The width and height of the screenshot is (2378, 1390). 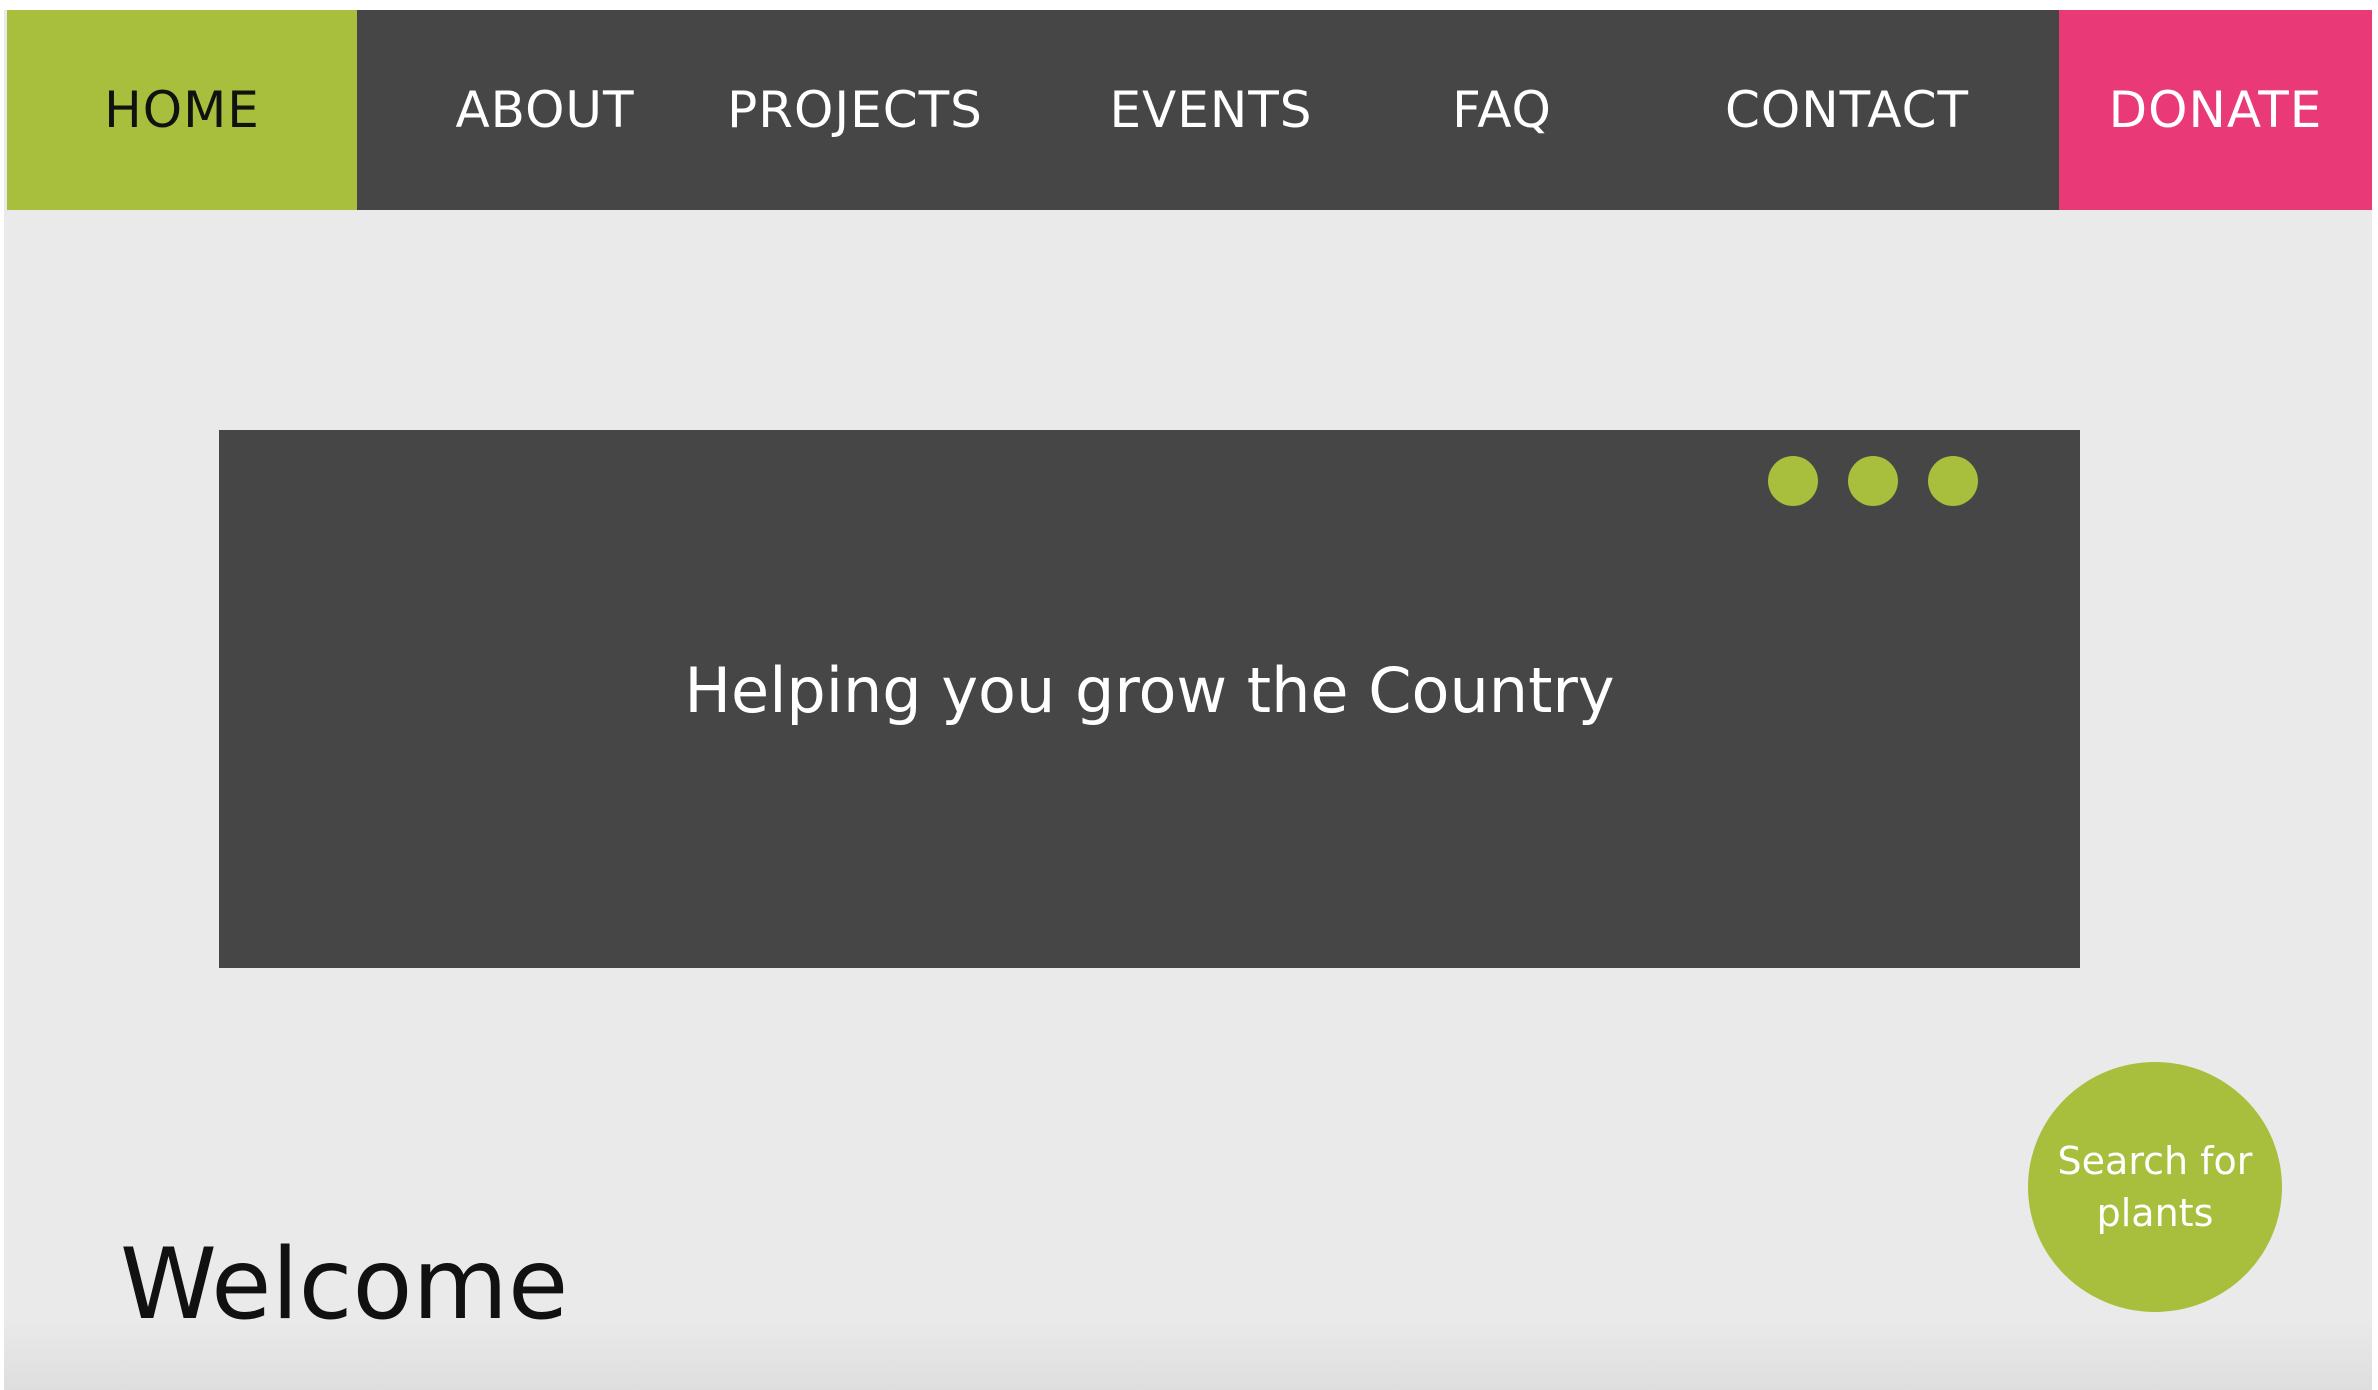 I want to click on search-plants-label-line1: Search for, so click(x=2155, y=1161).